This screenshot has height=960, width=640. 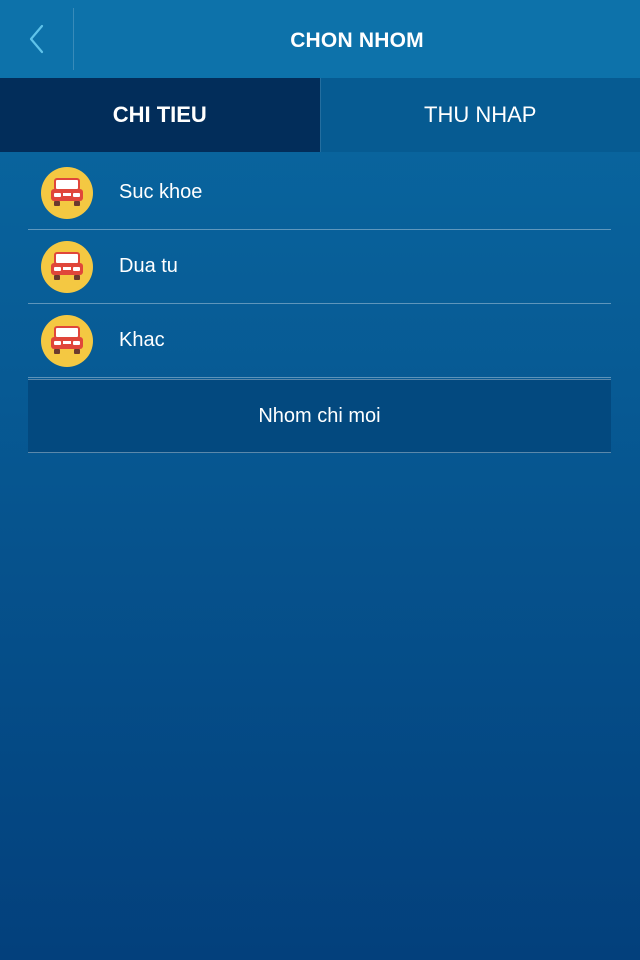 I want to click on chevron-left-icon, so click(x=36, y=39).